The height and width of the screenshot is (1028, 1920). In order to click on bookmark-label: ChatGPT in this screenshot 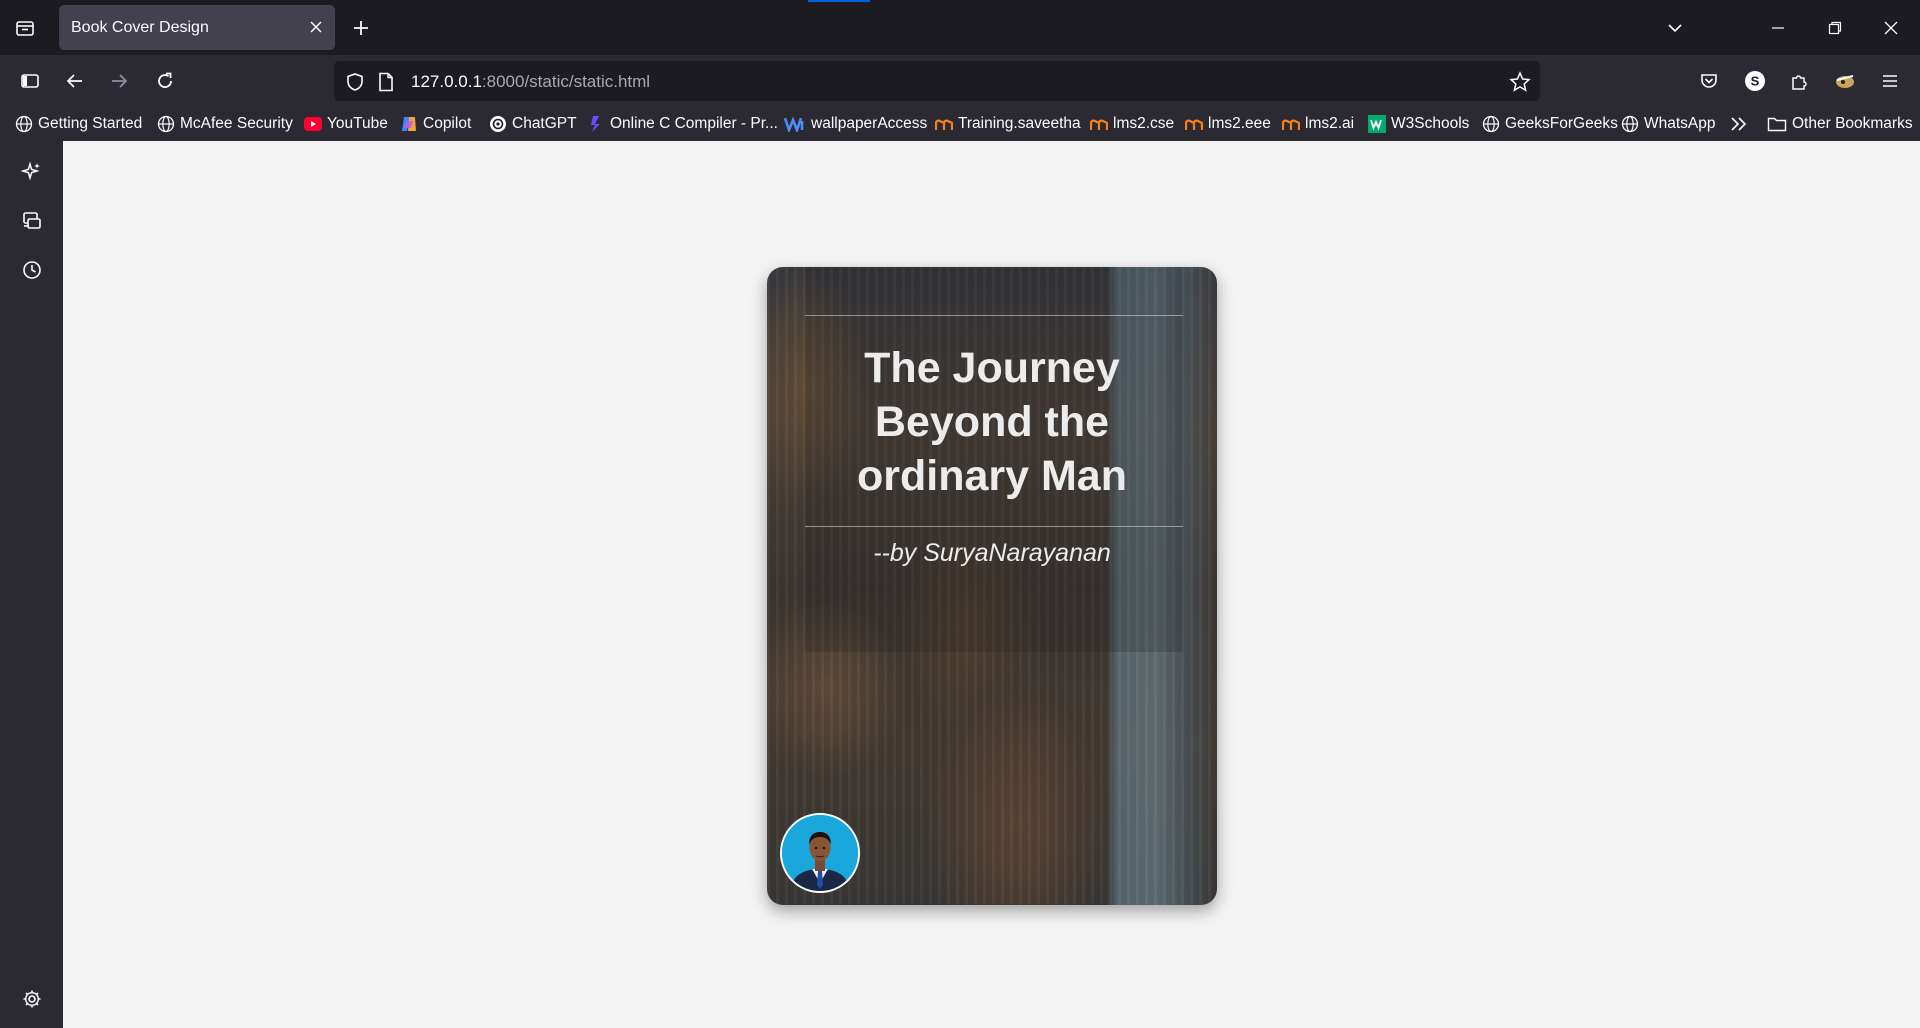, I will do `click(544, 123)`.